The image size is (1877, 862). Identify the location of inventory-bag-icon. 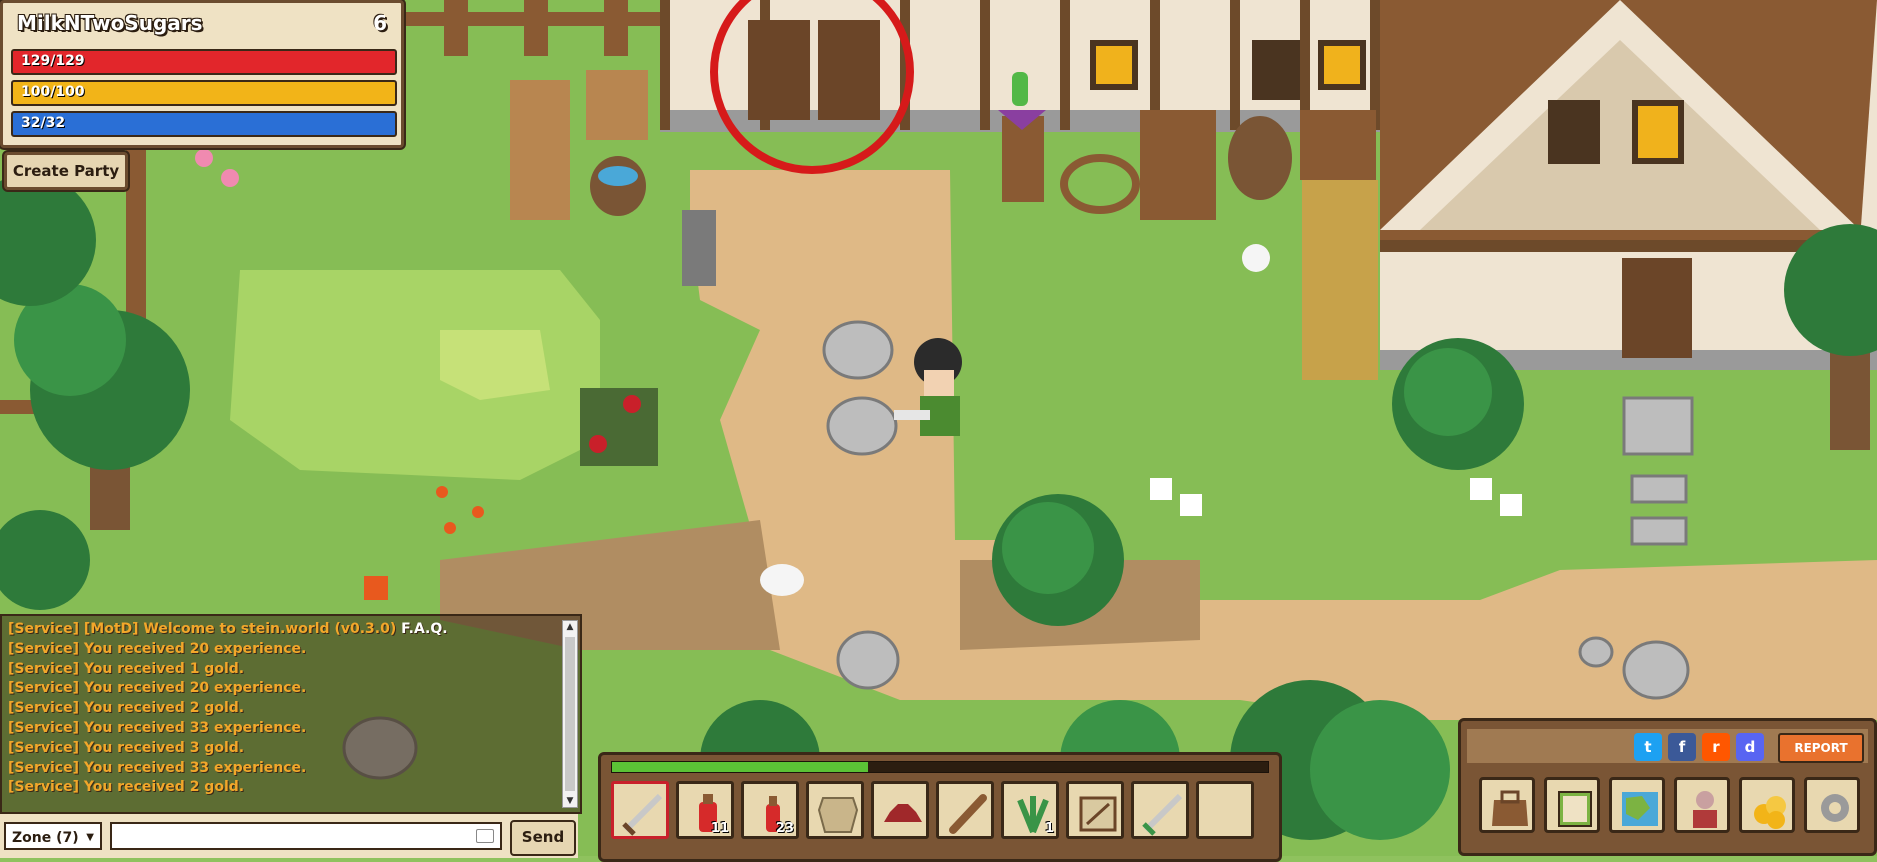
(1510, 808).